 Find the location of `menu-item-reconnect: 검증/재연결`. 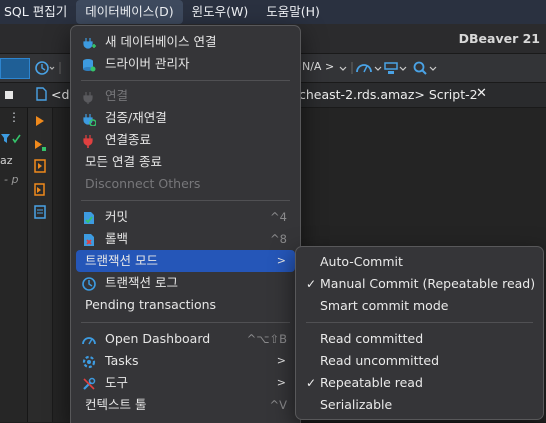

menu-item-reconnect: 검증/재연결 is located at coordinates (185, 118).